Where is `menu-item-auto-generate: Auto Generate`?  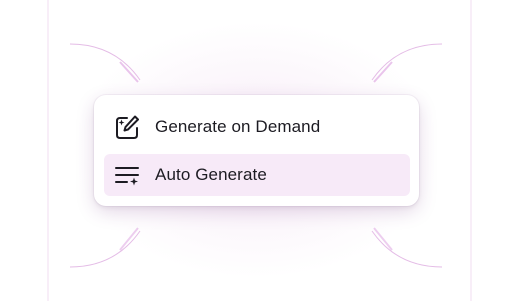 menu-item-auto-generate: Auto Generate is located at coordinates (257, 175).